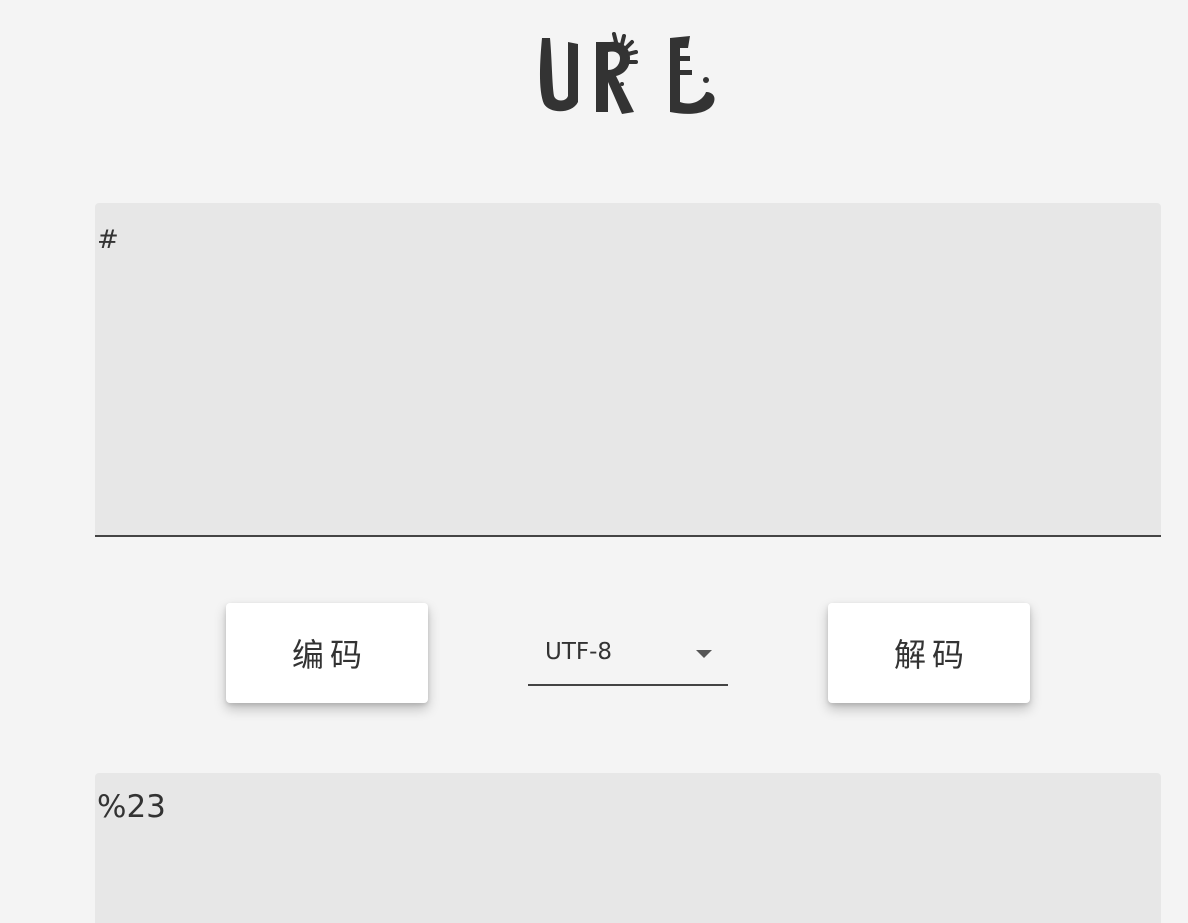 This screenshot has height=923, width=1188. I want to click on url-logo, so click(627, 73).